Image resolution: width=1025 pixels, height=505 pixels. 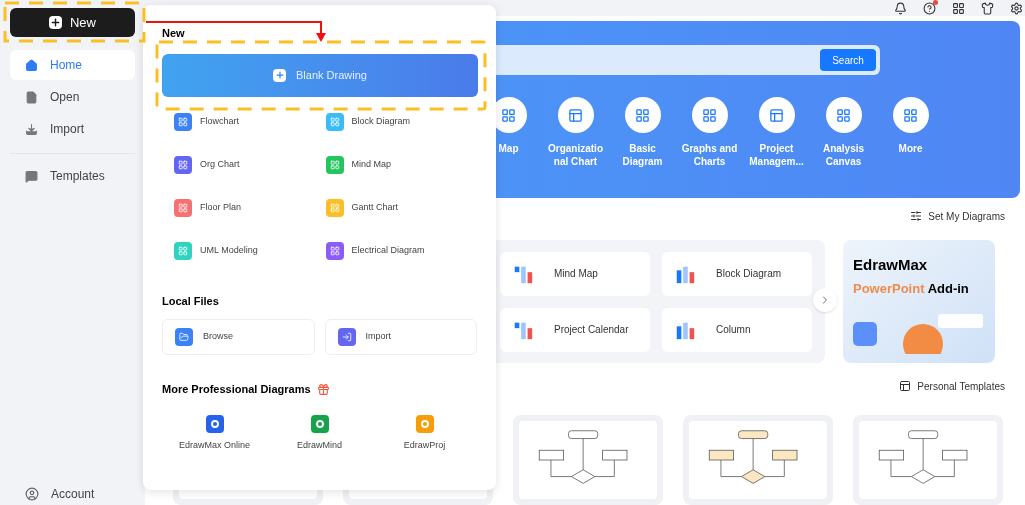 I want to click on section-heading: New, so click(x=173, y=33).